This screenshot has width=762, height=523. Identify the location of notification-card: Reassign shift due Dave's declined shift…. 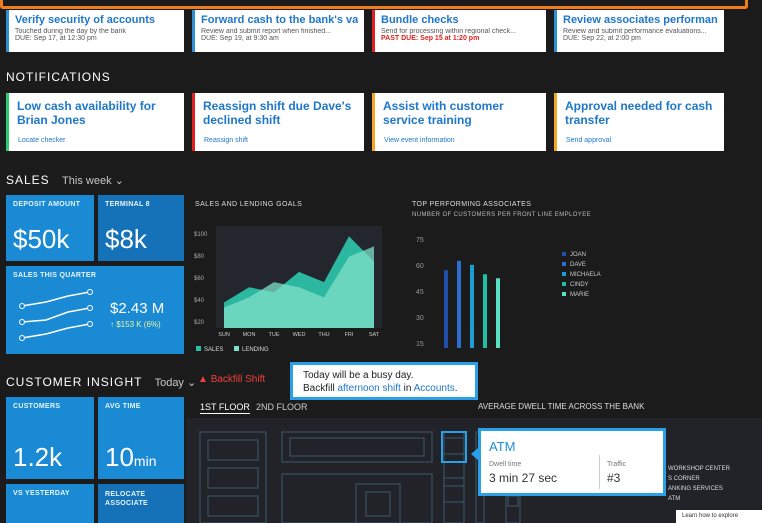
(278, 122).